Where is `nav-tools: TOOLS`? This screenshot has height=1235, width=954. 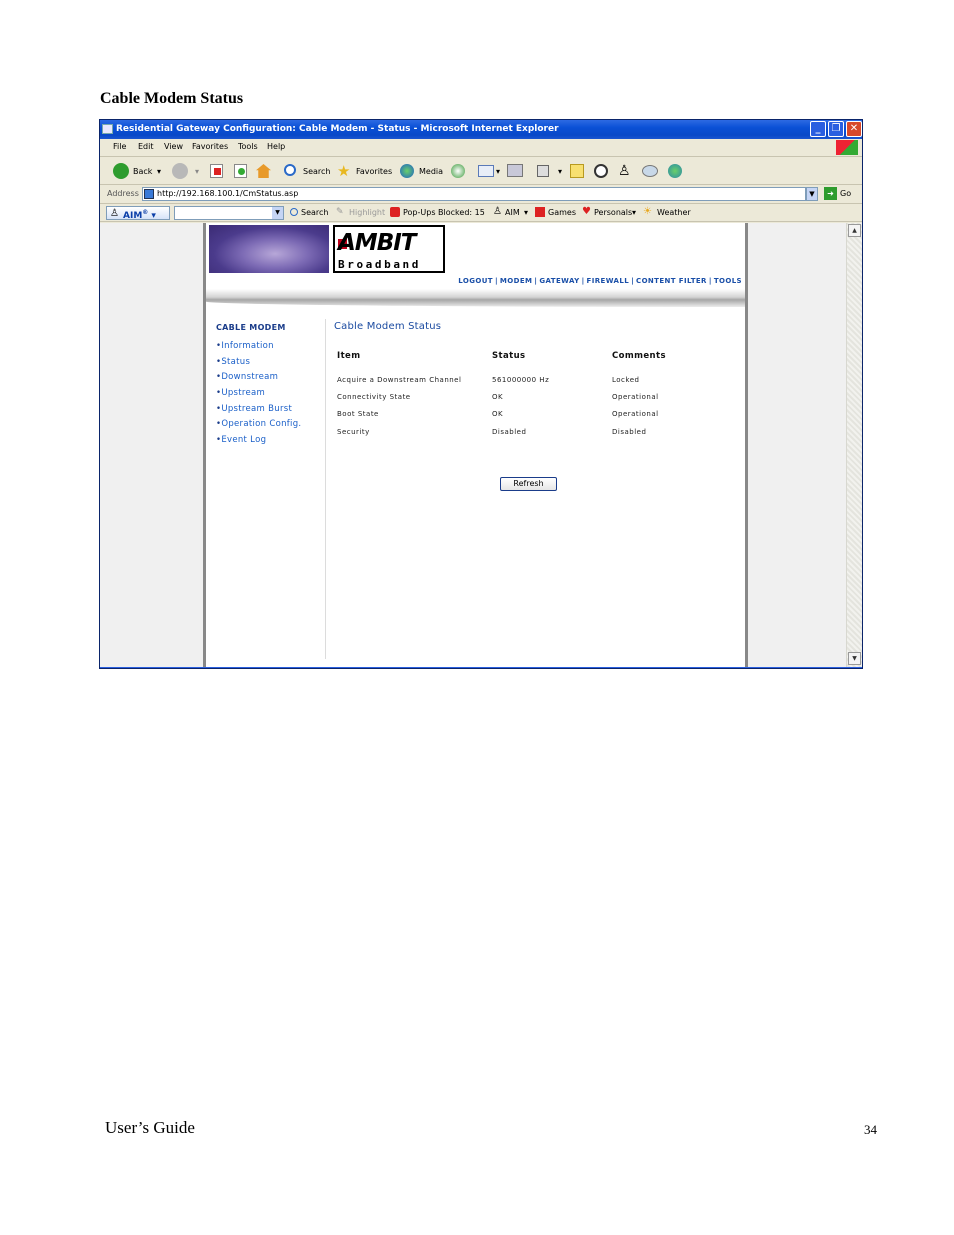 nav-tools: TOOLS is located at coordinates (728, 281).